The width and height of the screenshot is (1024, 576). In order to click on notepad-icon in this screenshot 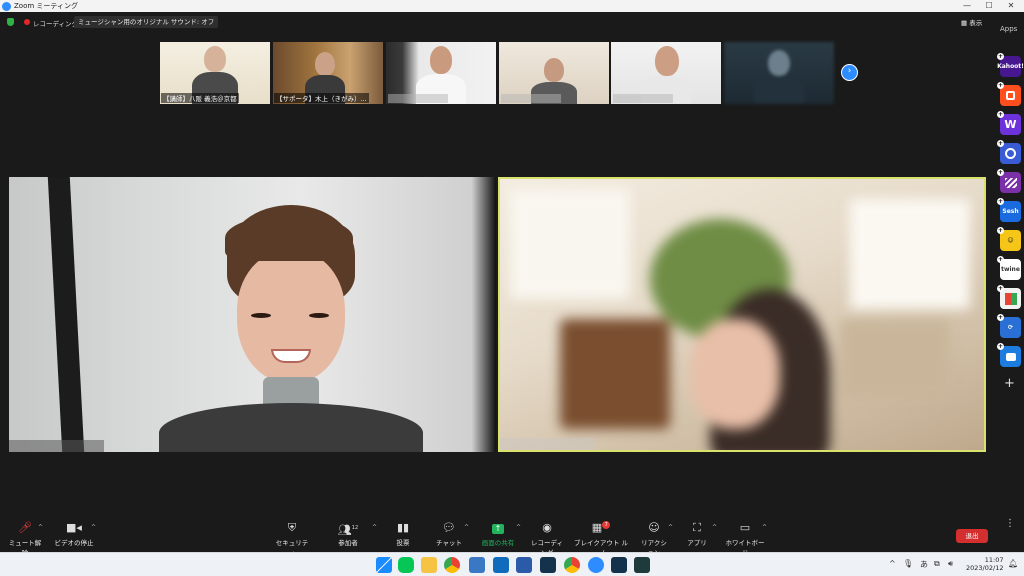, I will do `click(477, 565)`.